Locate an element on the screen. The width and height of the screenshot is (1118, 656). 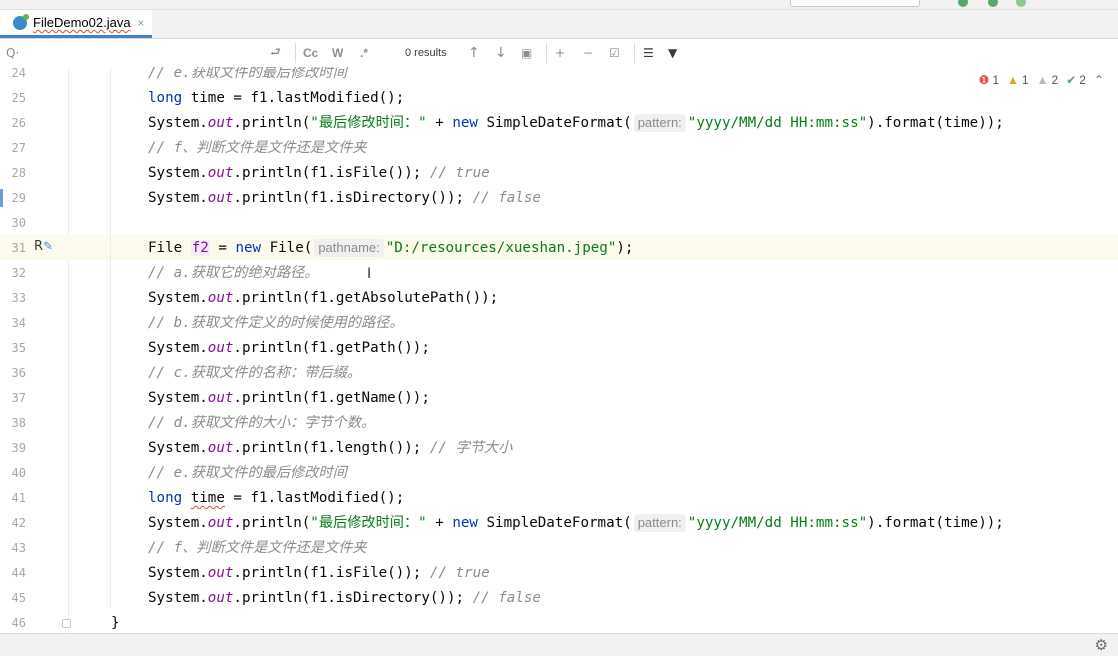
coverage-icon is located at coordinates (1021, 3).